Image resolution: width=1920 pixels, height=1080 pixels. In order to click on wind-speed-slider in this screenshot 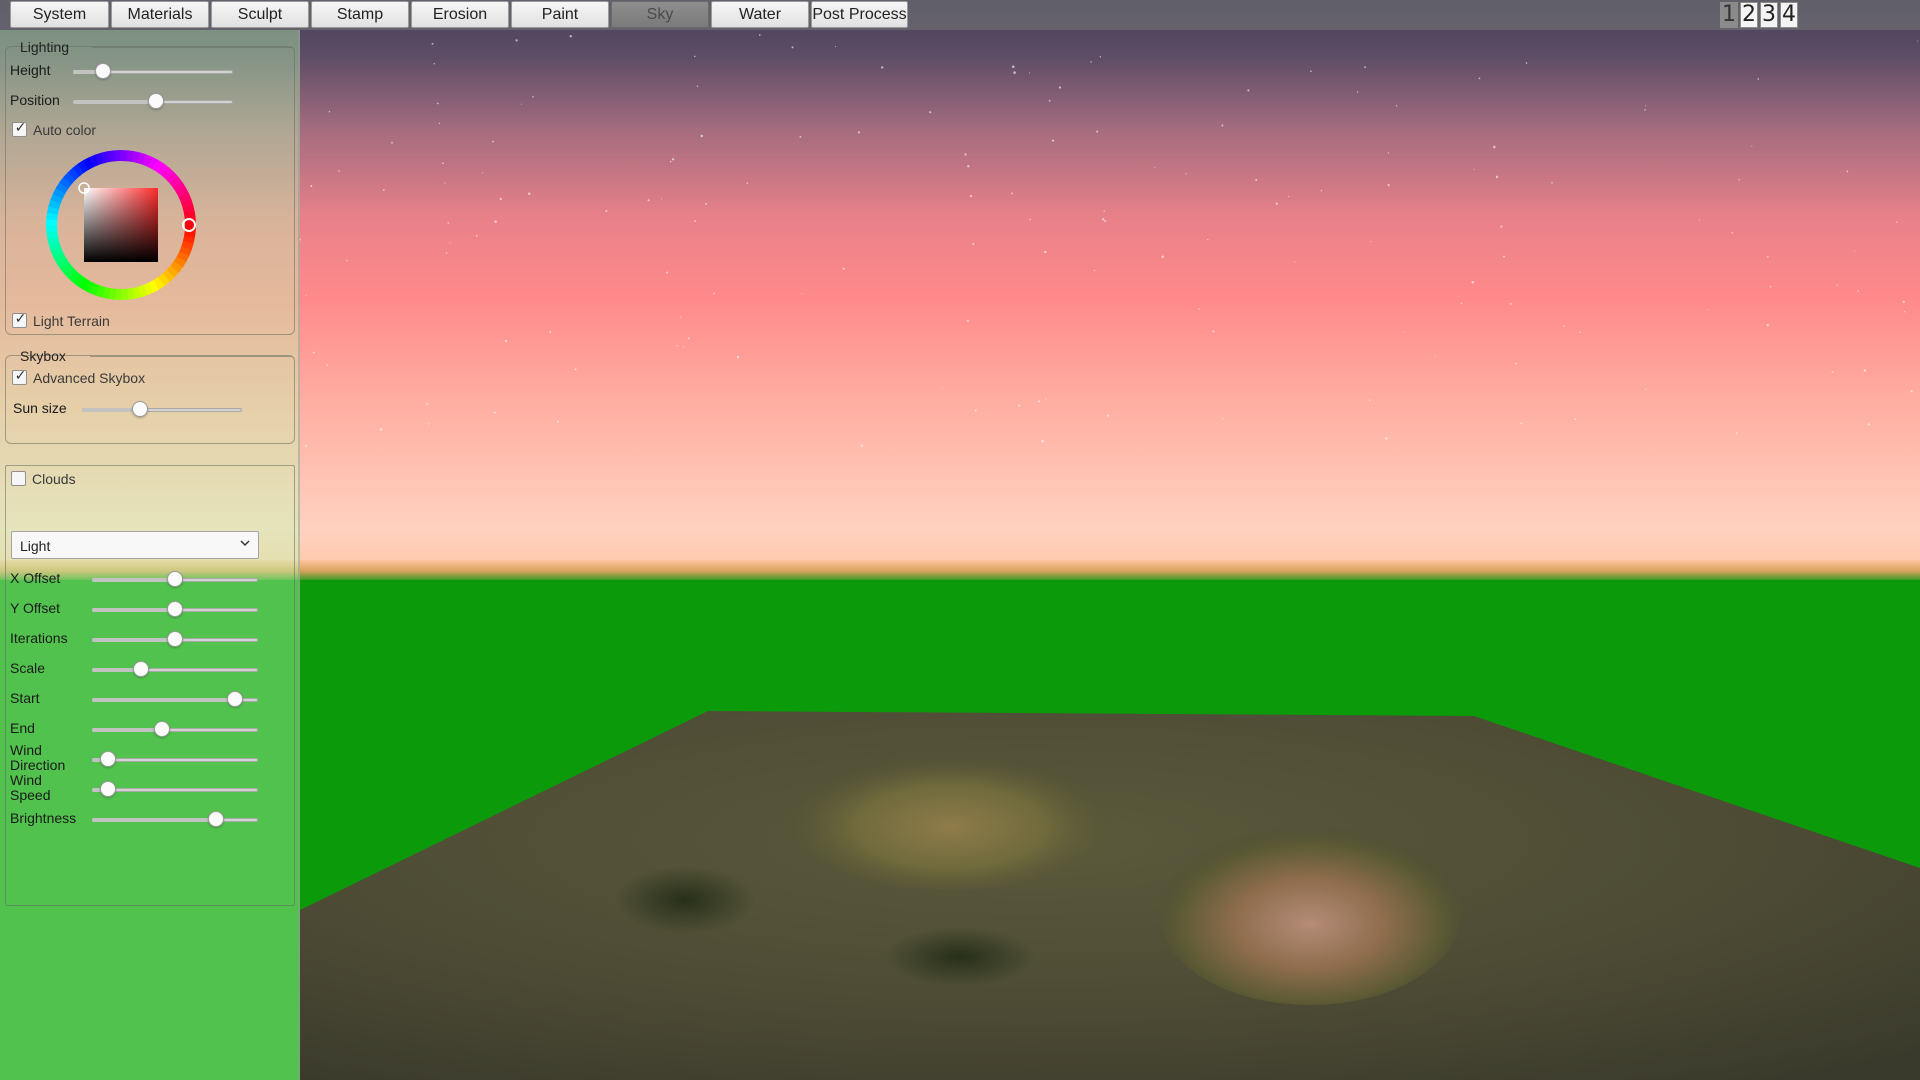, I will do `click(175, 790)`.